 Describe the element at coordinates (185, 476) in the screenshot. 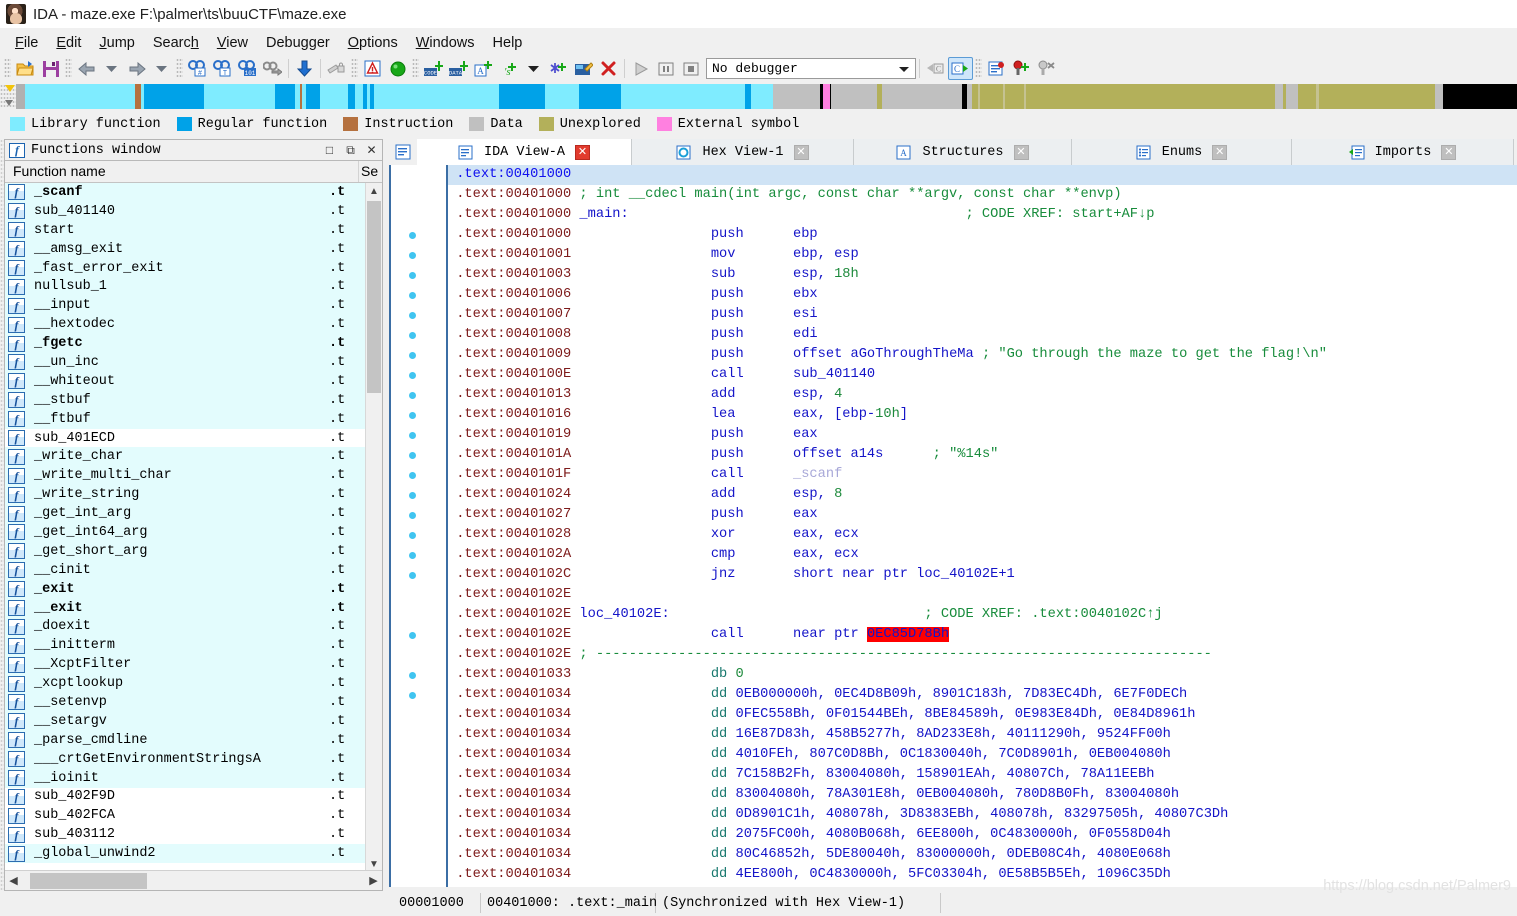

I see `table-row: f _write_multi_char .t` at that location.